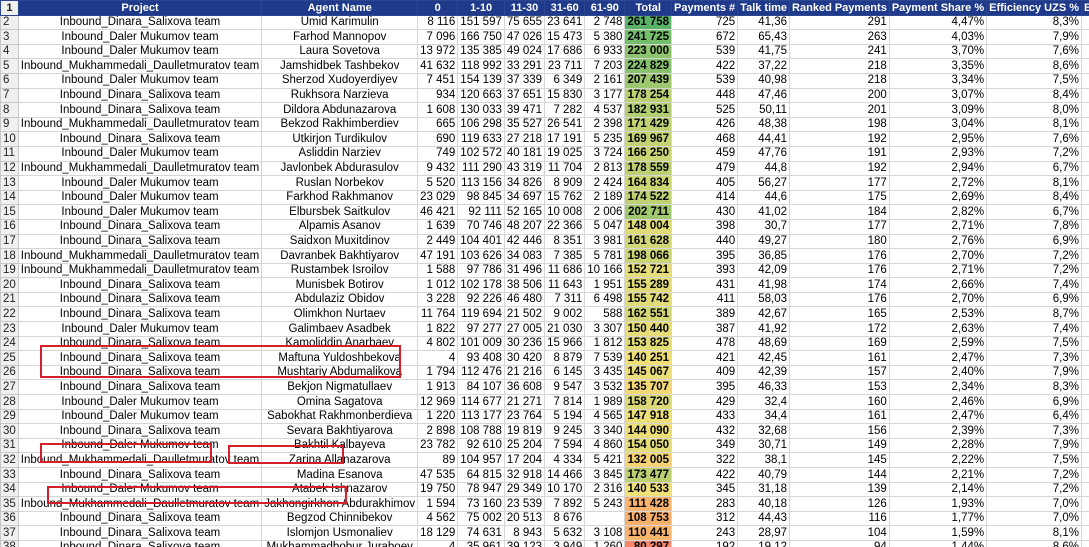  What do you see at coordinates (839, 22) in the screenshot?
I see `ranked-payments-cell: 291` at bounding box center [839, 22].